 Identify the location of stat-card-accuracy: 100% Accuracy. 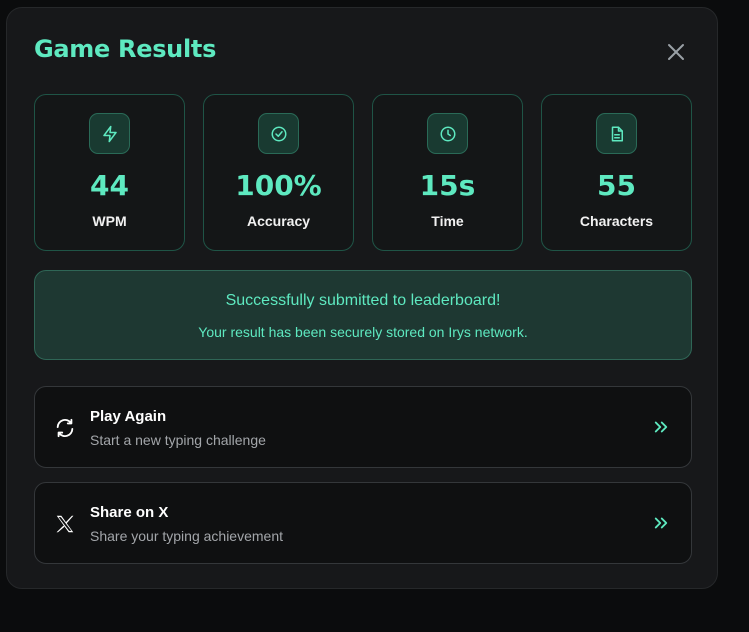
(278, 172).